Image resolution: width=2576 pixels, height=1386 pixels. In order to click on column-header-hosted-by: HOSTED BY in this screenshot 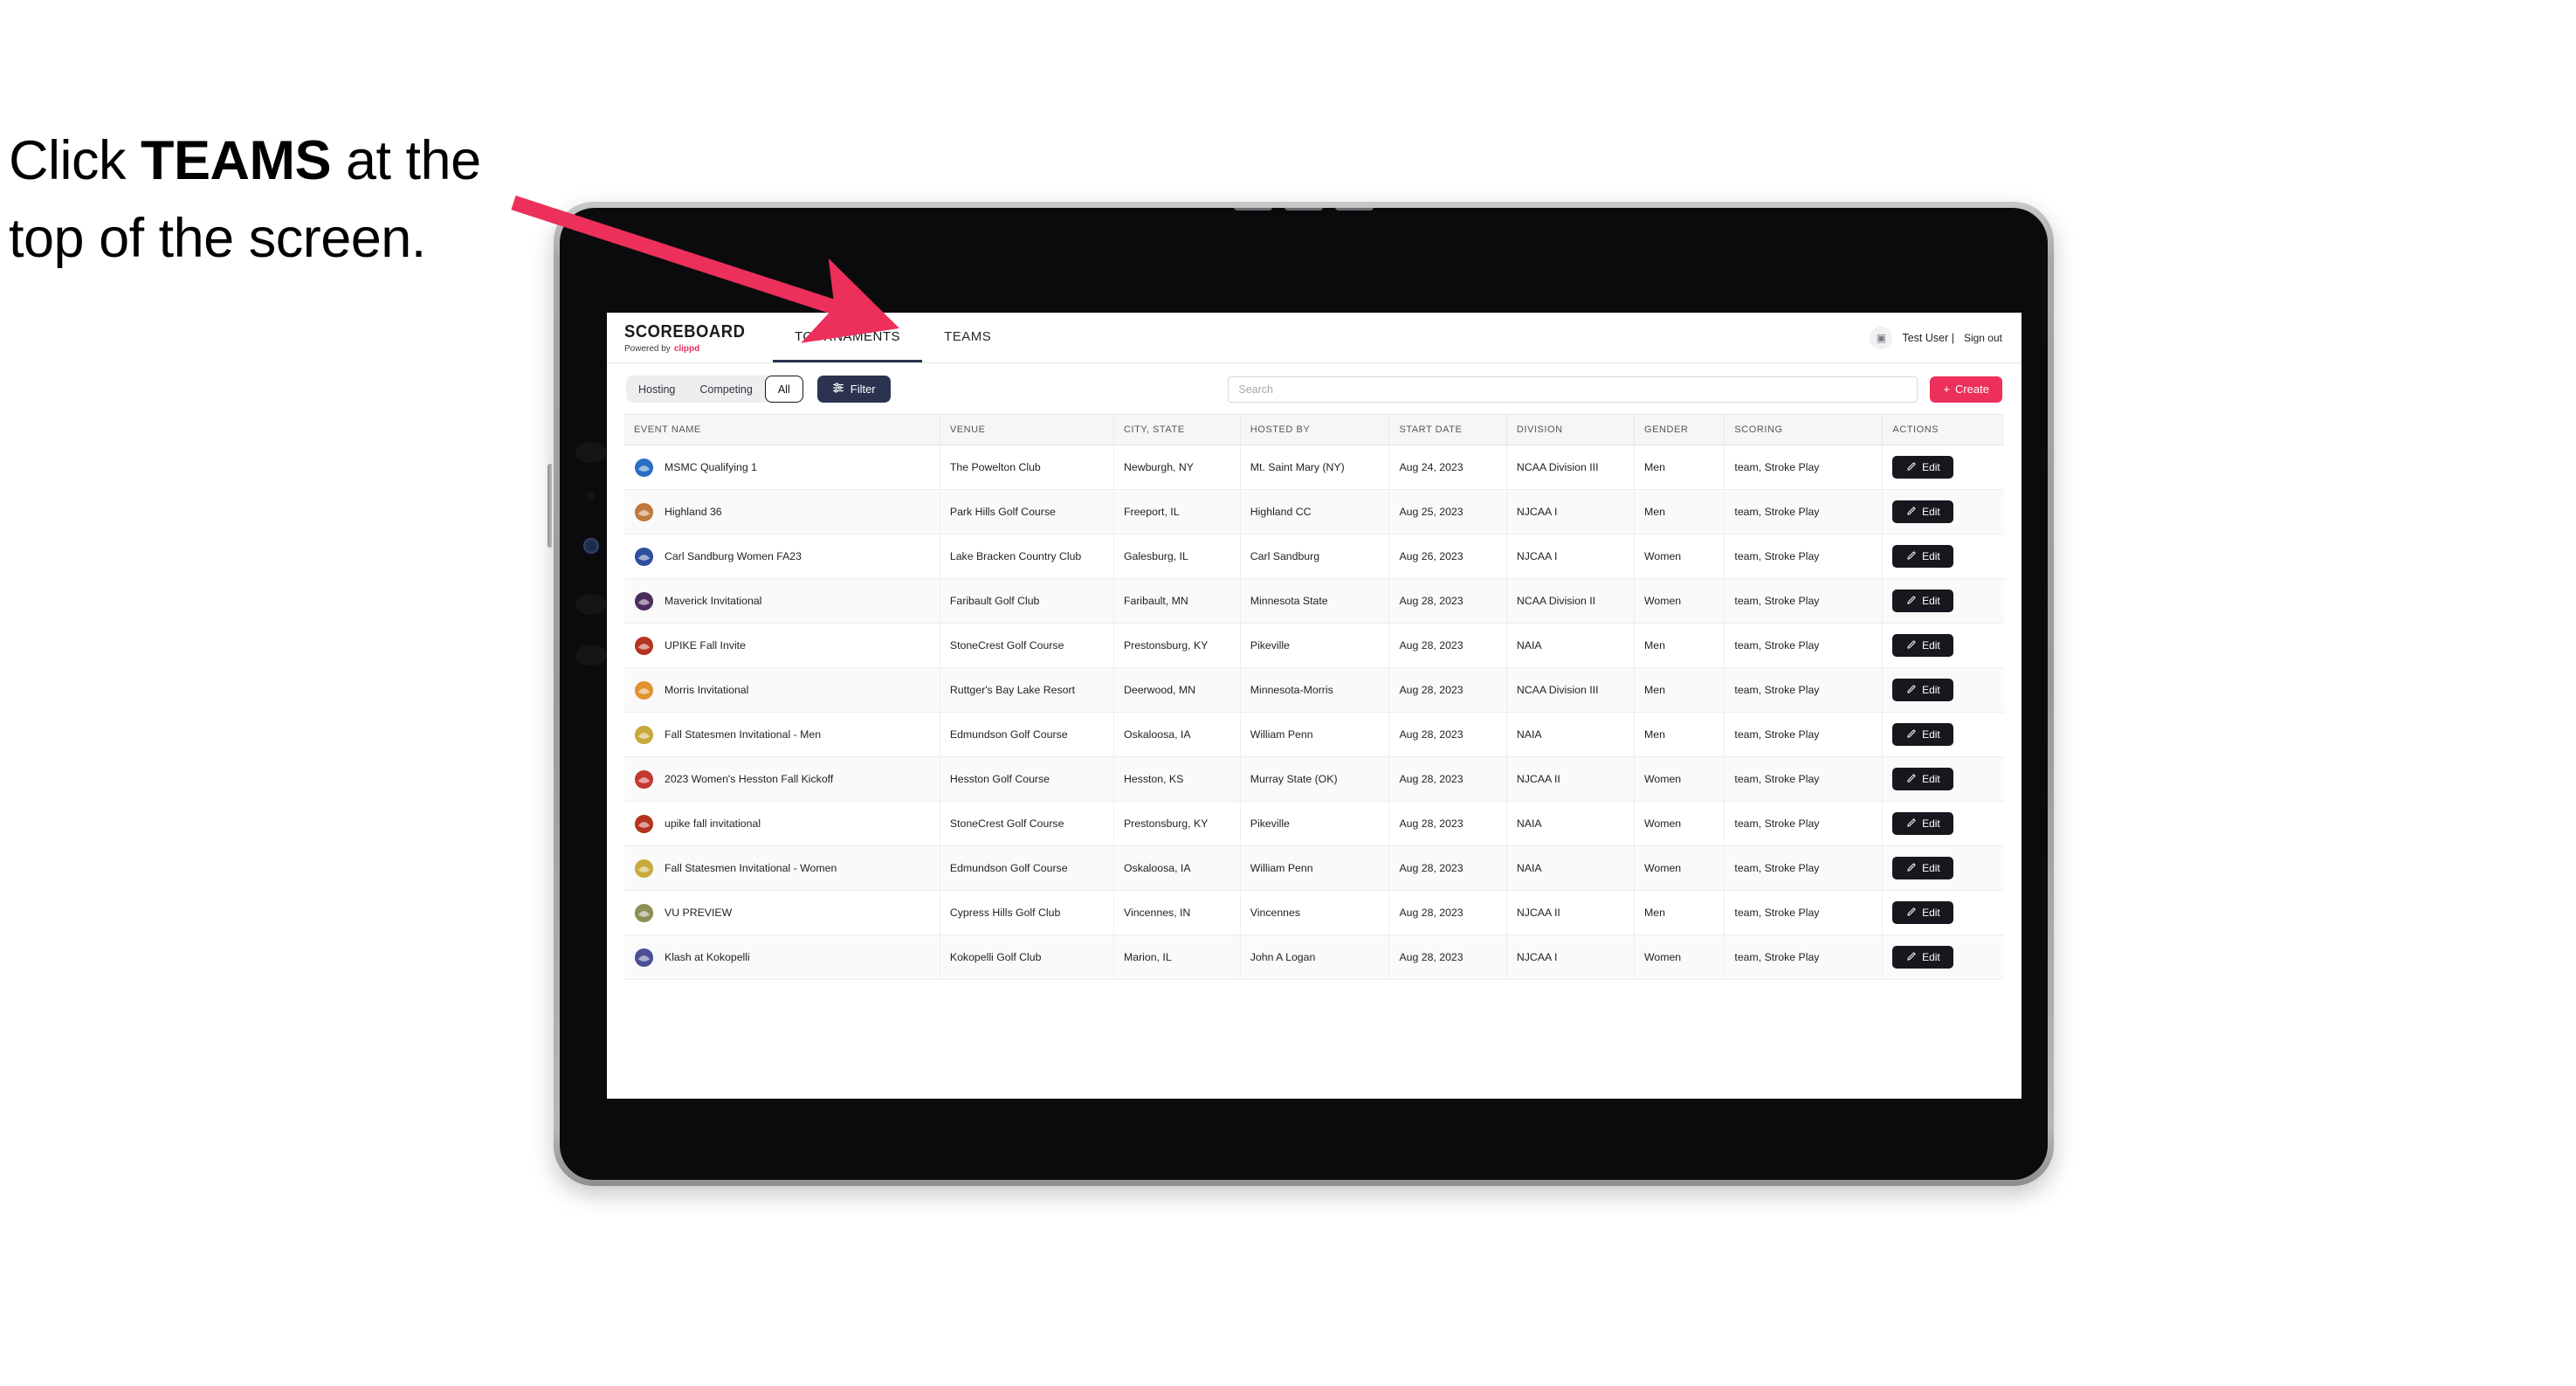, I will do `click(1315, 430)`.